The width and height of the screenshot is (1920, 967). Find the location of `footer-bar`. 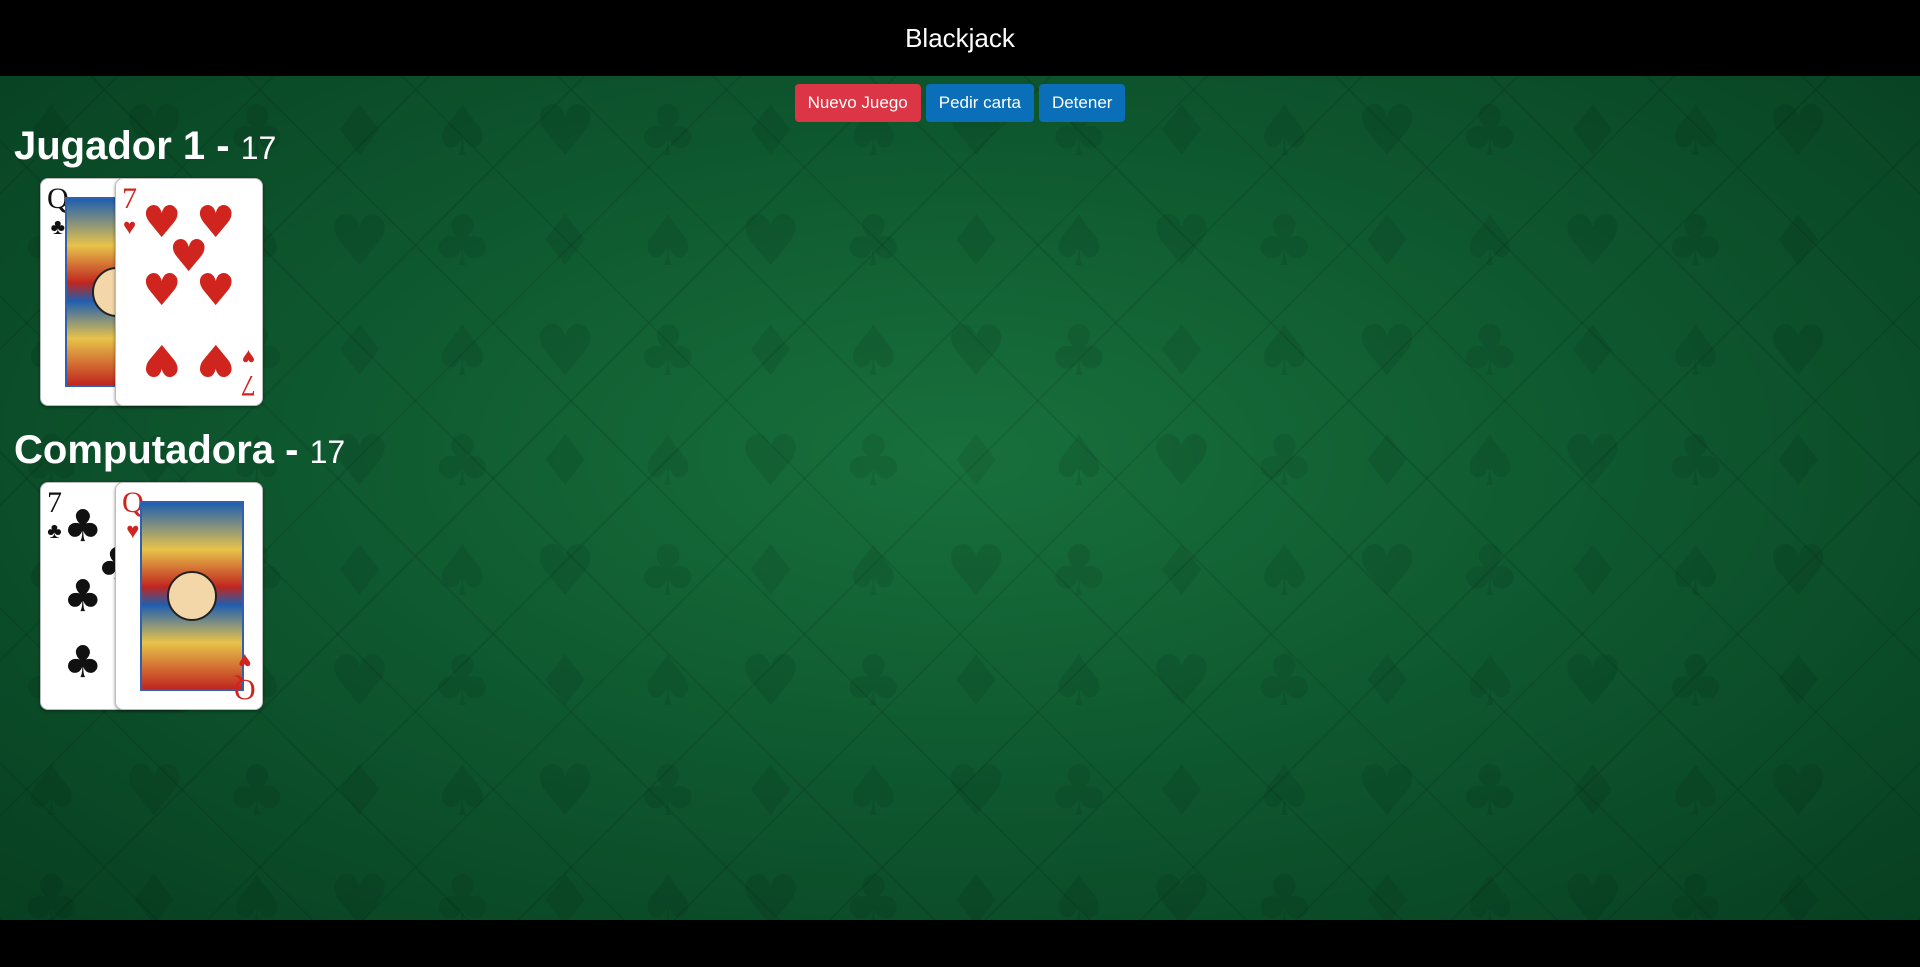

footer-bar is located at coordinates (960, 943).